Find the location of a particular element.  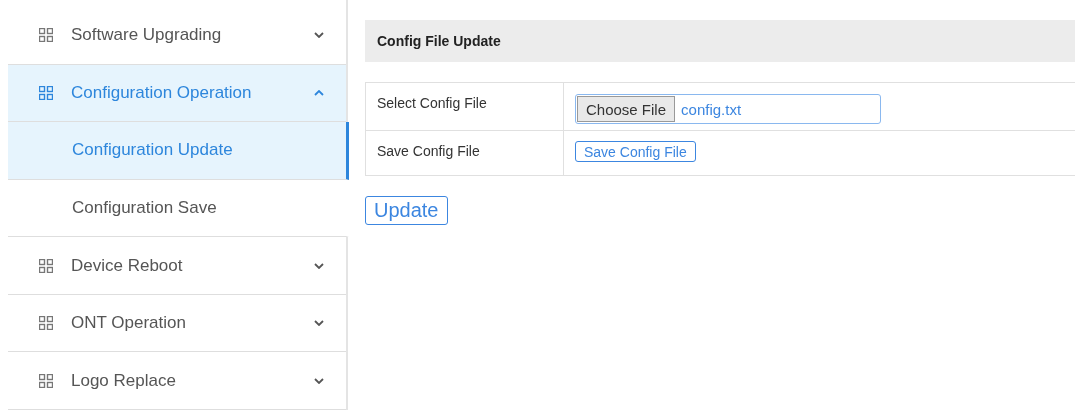

sidebar-subitem: Configuration Save is located at coordinates (178, 208).